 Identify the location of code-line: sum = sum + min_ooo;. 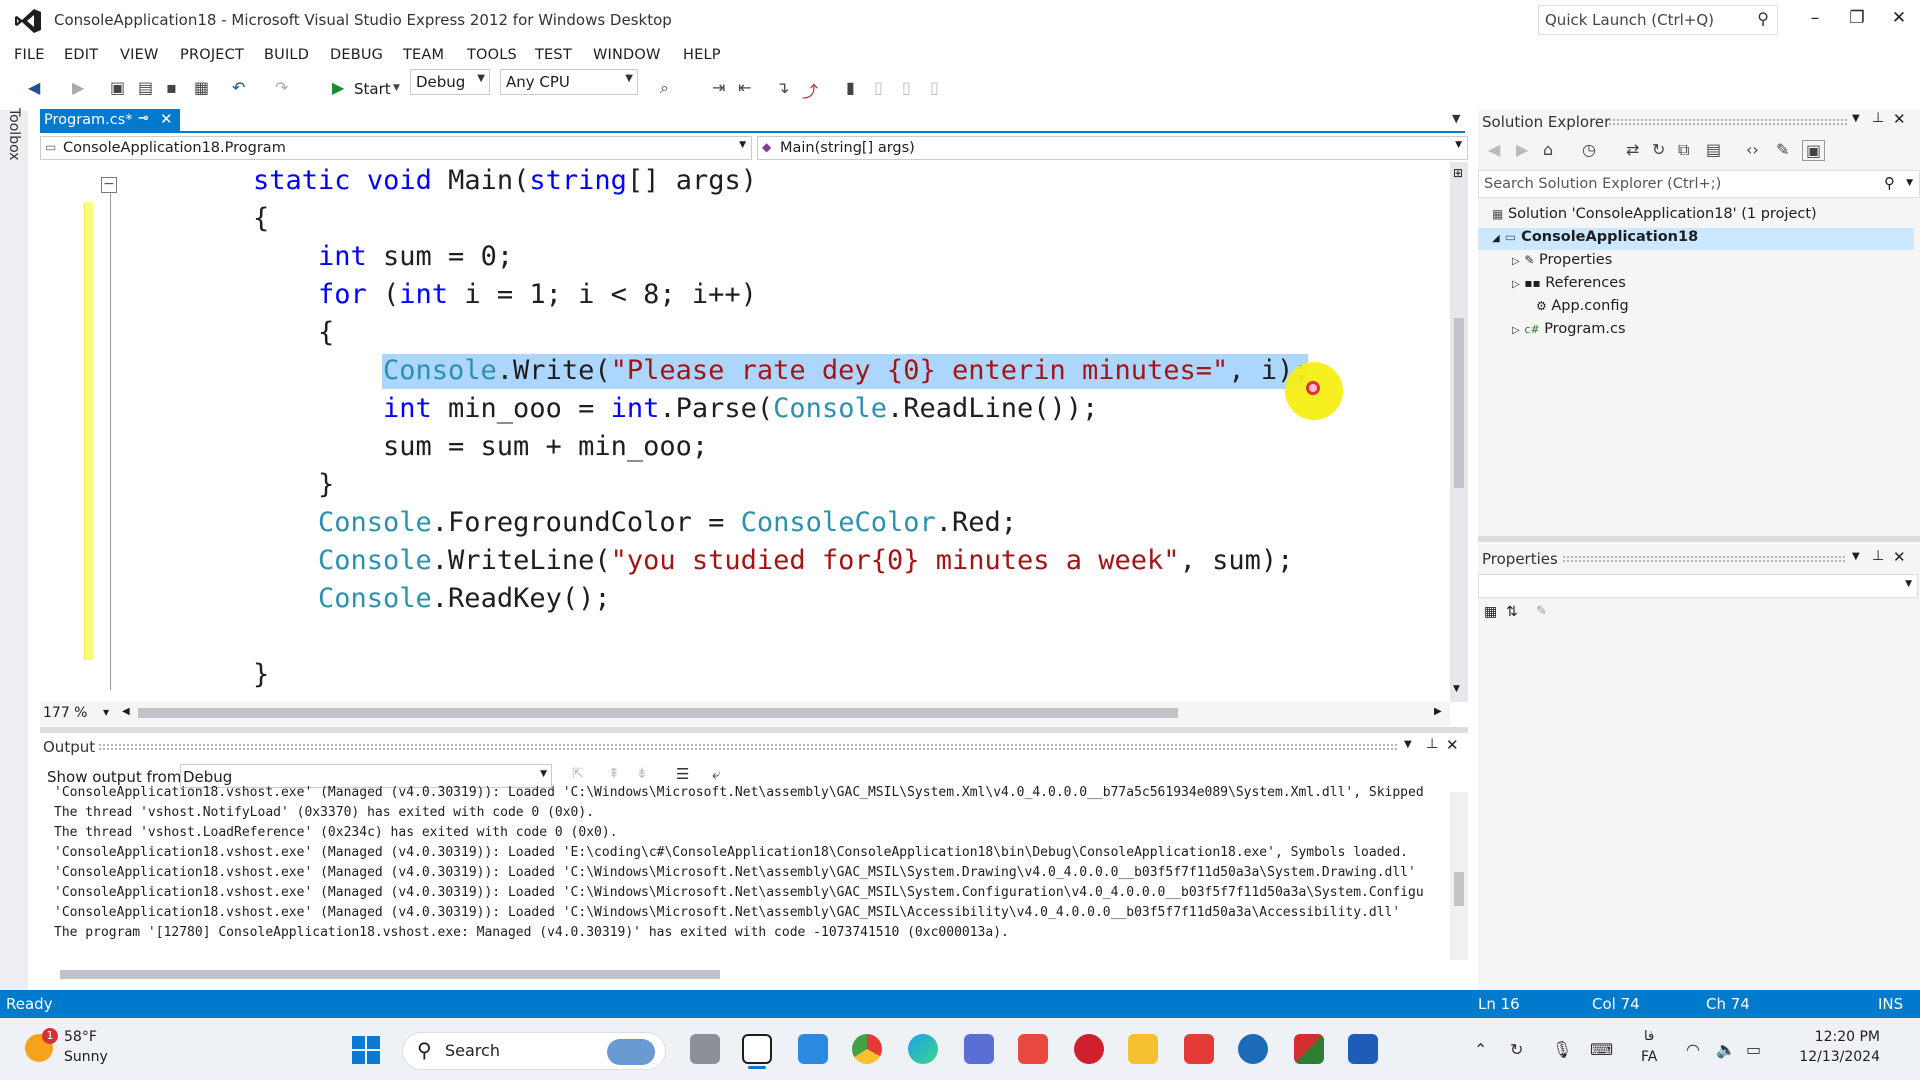
(545, 446).